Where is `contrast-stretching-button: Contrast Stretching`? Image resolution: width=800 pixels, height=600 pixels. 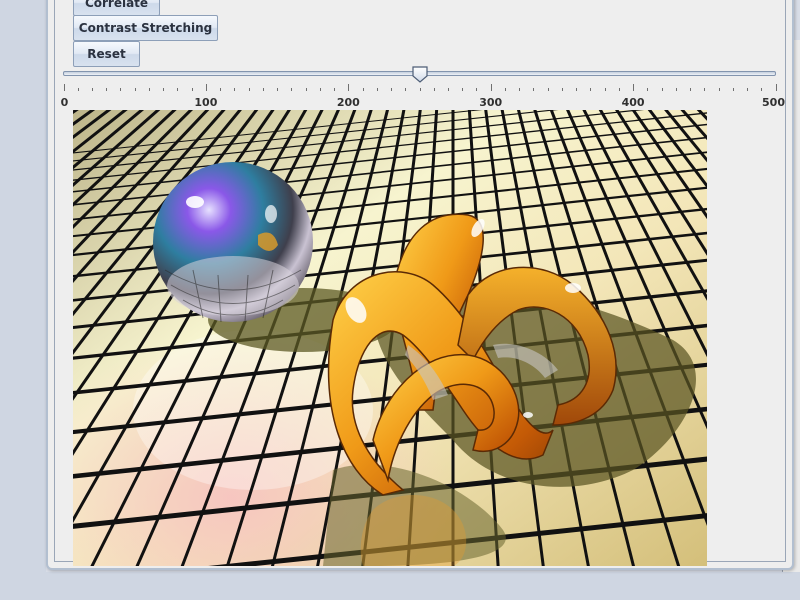
contrast-stretching-button: Contrast Stretching is located at coordinates (145, 28).